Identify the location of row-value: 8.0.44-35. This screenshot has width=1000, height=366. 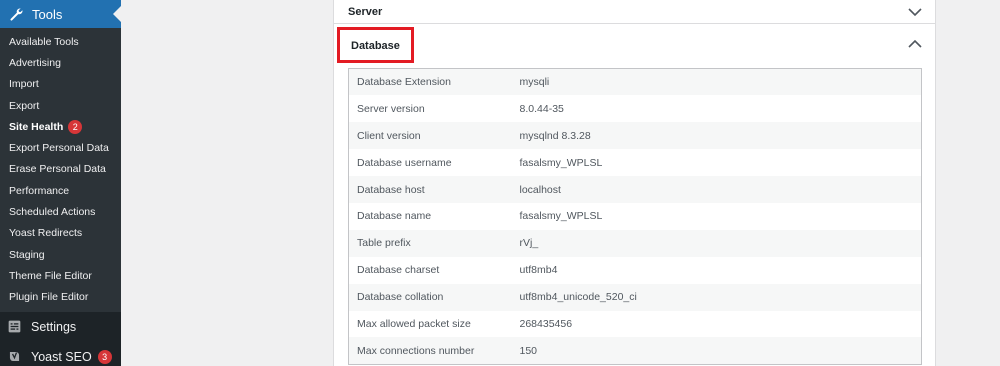
(541, 108).